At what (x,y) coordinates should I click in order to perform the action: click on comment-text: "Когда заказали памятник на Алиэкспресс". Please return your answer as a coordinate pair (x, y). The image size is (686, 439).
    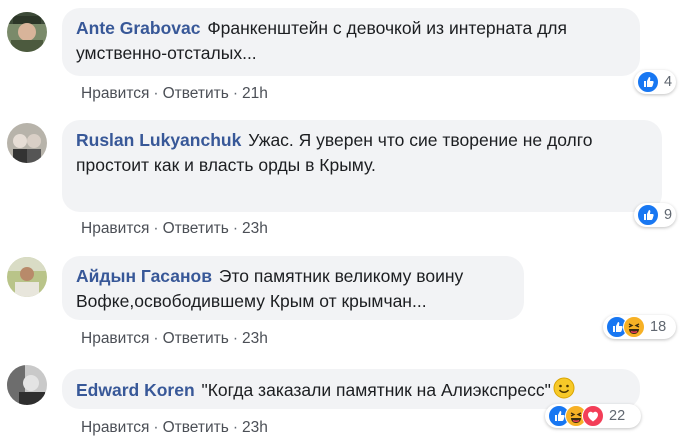
    Looking at the image, I should click on (376, 390).